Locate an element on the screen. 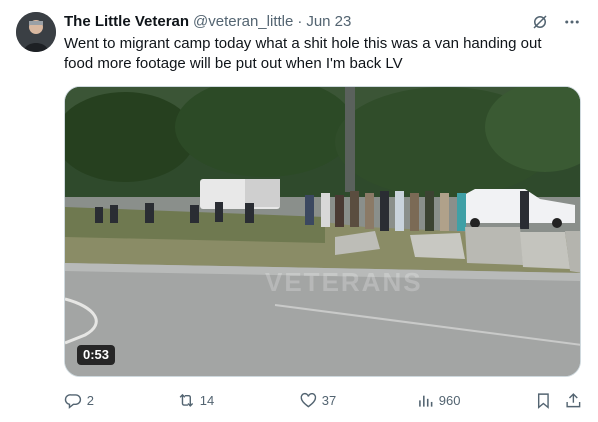 This screenshot has width=598, height=422. avatar is located at coordinates (36, 32).